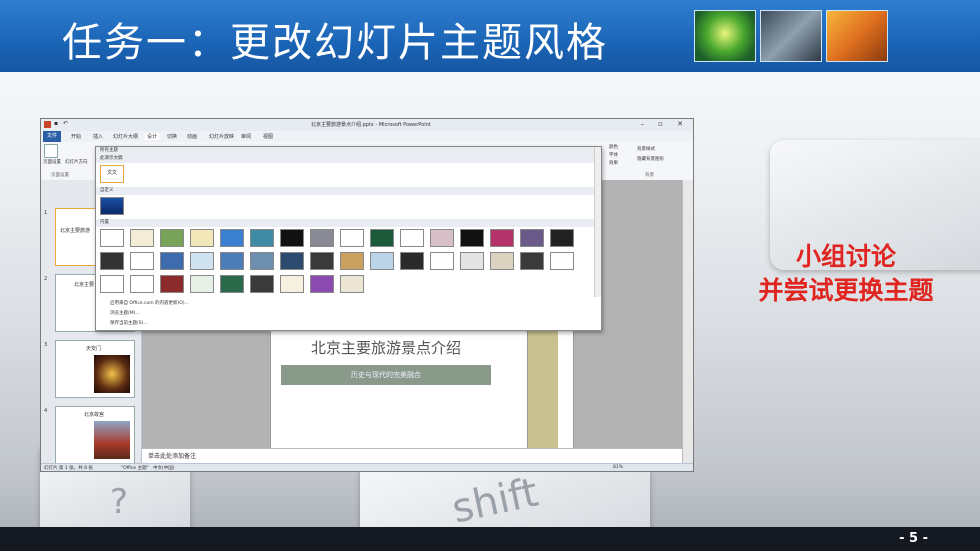 This screenshot has width=980, height=551. Describe the element at coordinates (112, 374) in the screenshot. I see `tiananmen-photo` at that location.